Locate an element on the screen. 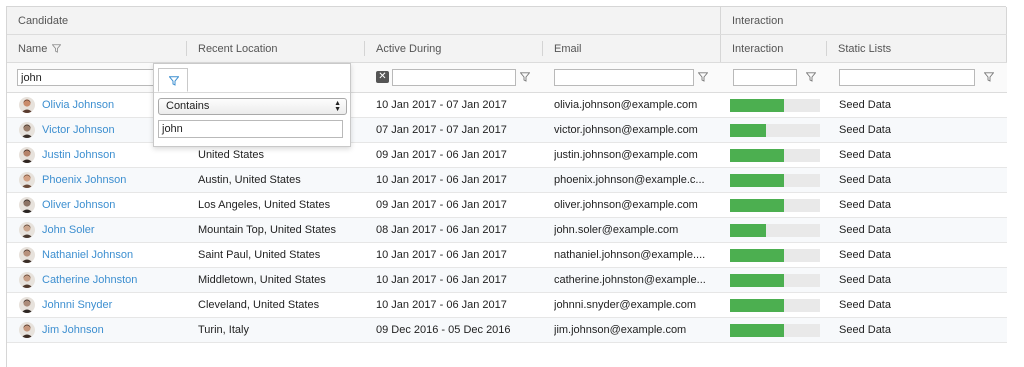 The width and height of the screenshot is (1024, 367). candidate-name-link: Nathaniel Johnson is located at coordinates (112, 255).